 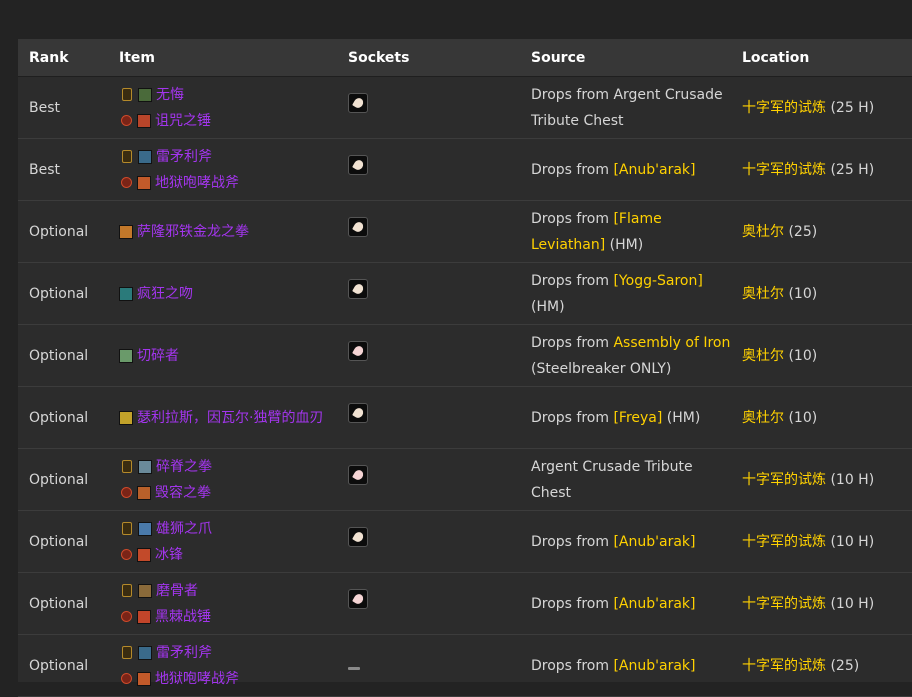 What do you see at coordinates (222, 58) in the screenshot?
I see `header-item: Item` at bounding box center [222, 58].